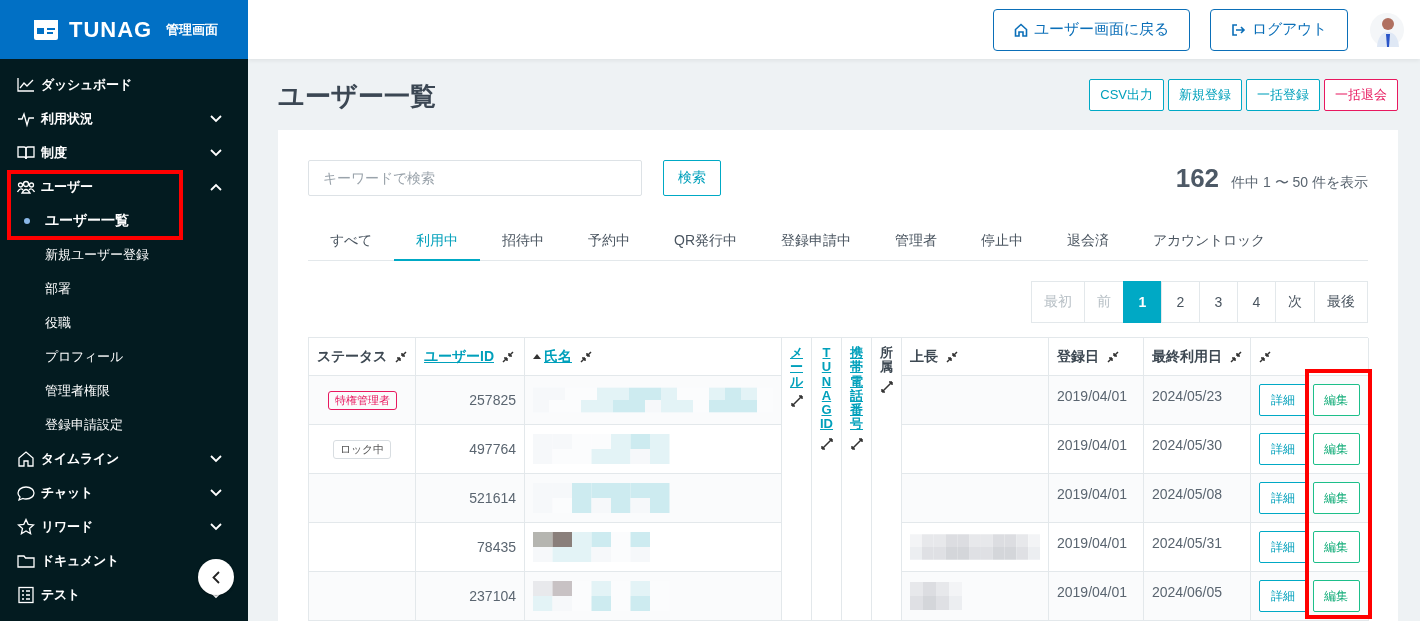 This screenshot has height=621, width=1420. I want to click on users-icon, so click(26, 187).